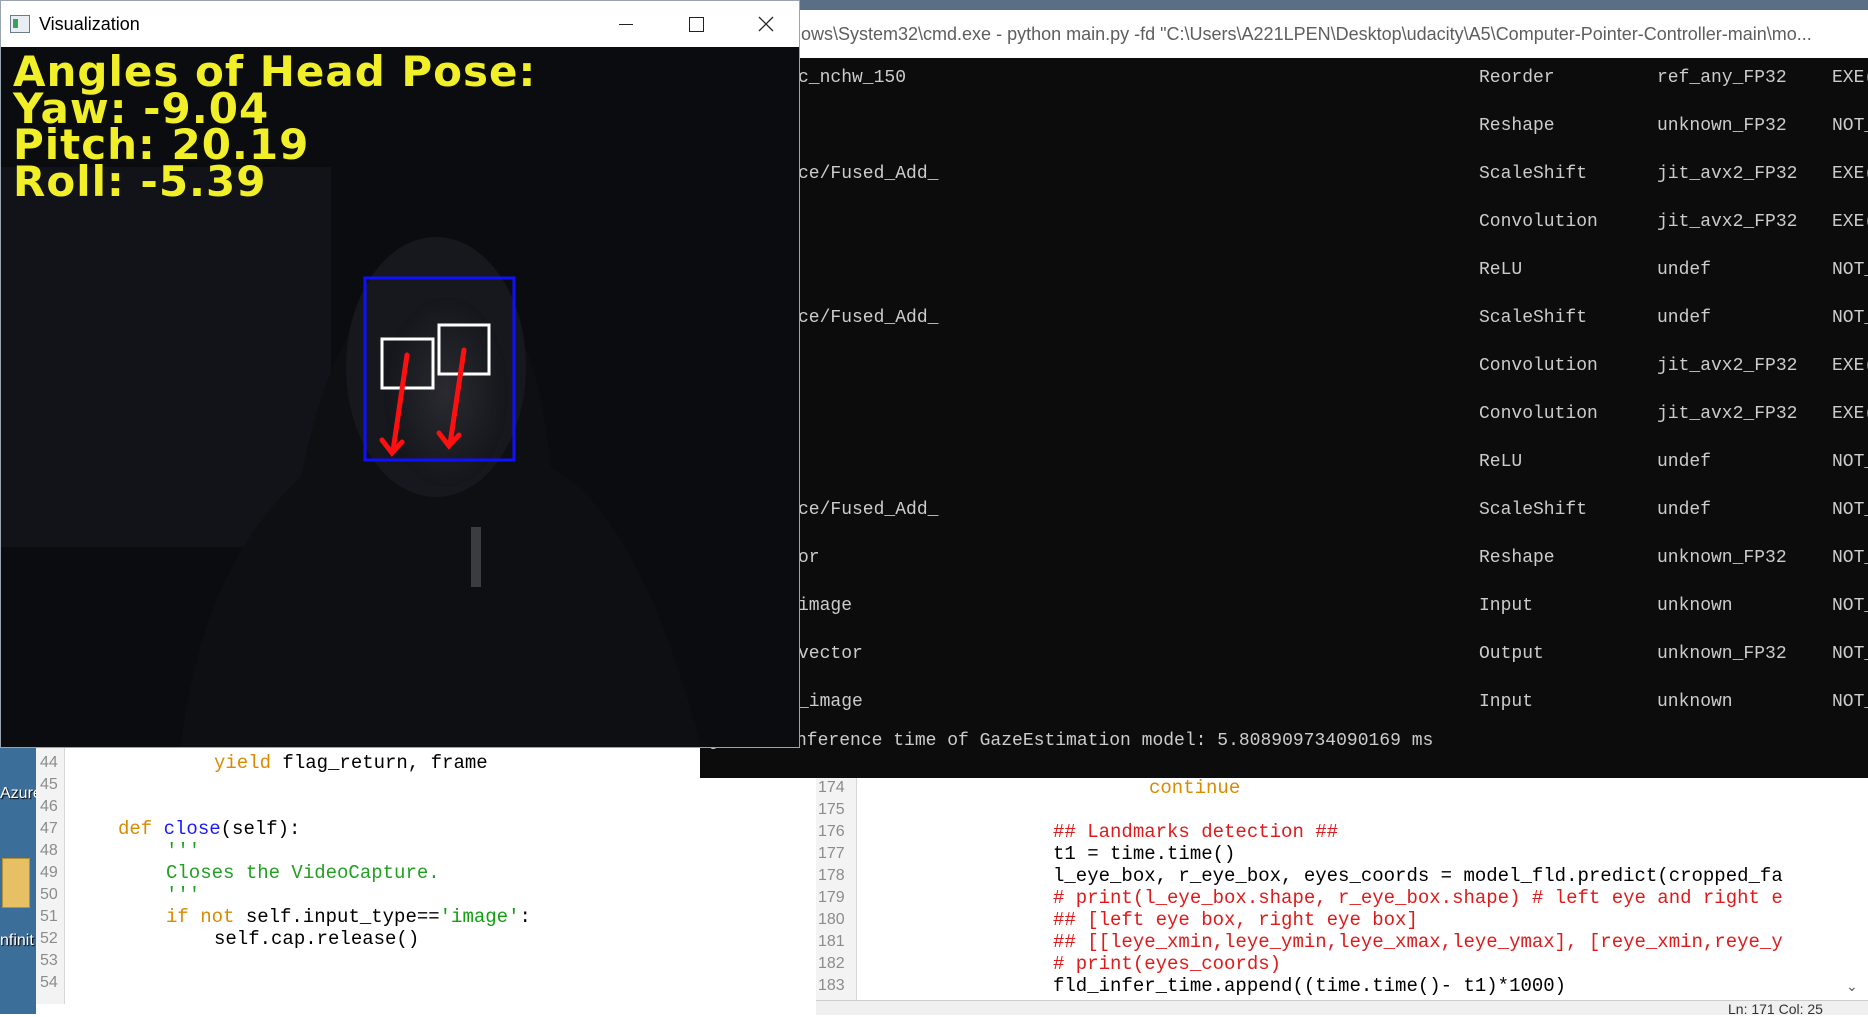 The height and width of the screenshot is (1017, 1868). What do you see at coordinates (831, 919) in the screenshot?
I see `line-number: 180` at bounding box center [831, 919].